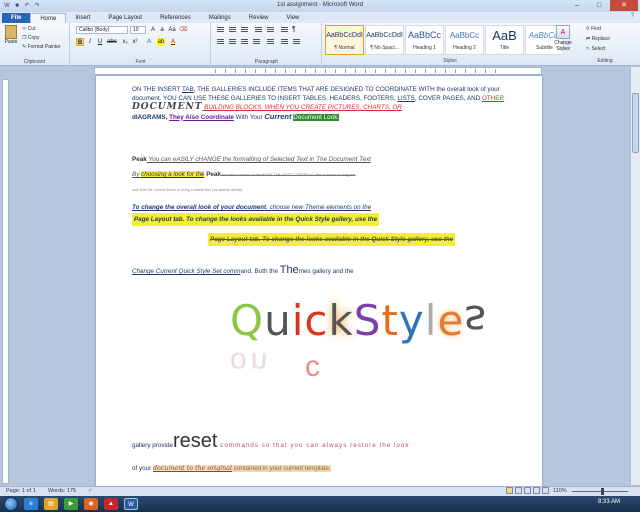 The height and width of the screenshot is (512, 640). I want to click on font-color-icon: A, so click(173, 42).